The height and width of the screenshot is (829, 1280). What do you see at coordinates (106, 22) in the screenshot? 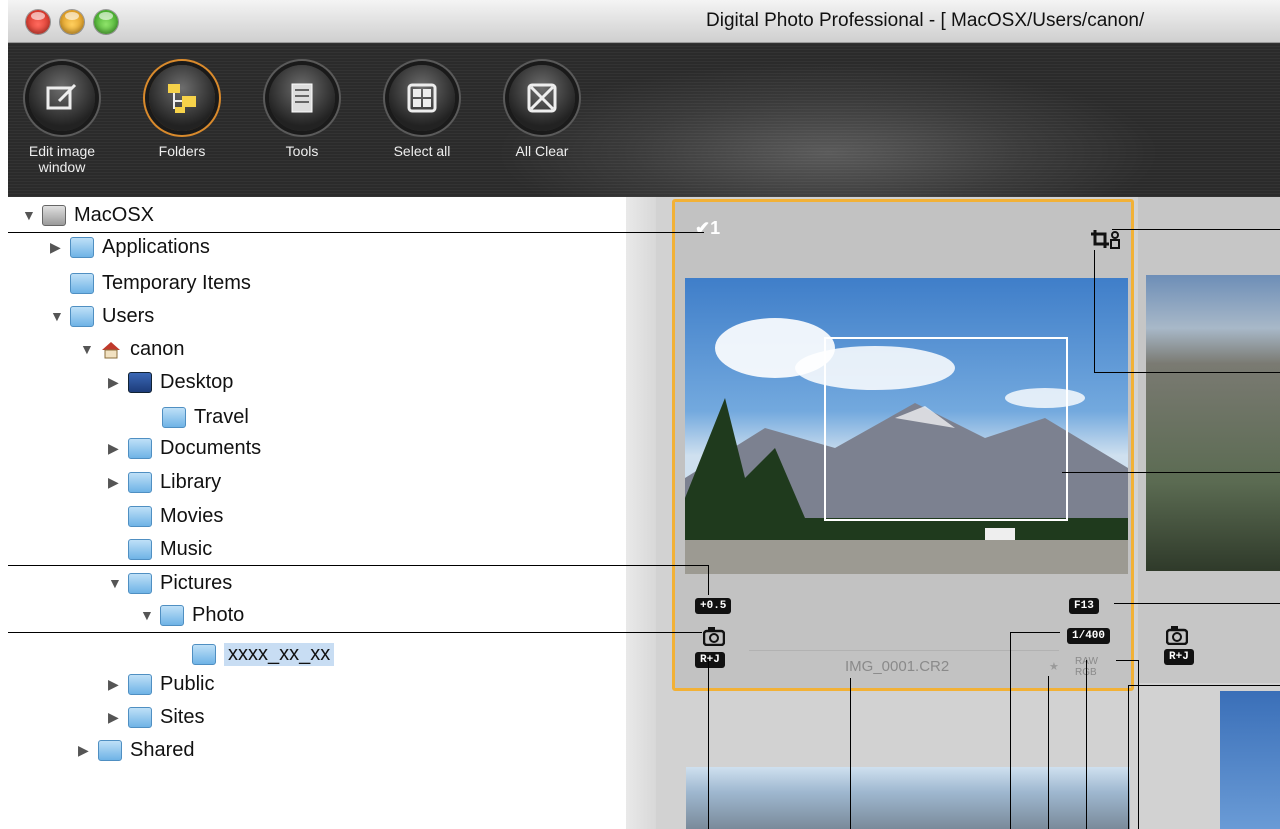
I see `zoom-window-button` at bounding box center [106, 22].